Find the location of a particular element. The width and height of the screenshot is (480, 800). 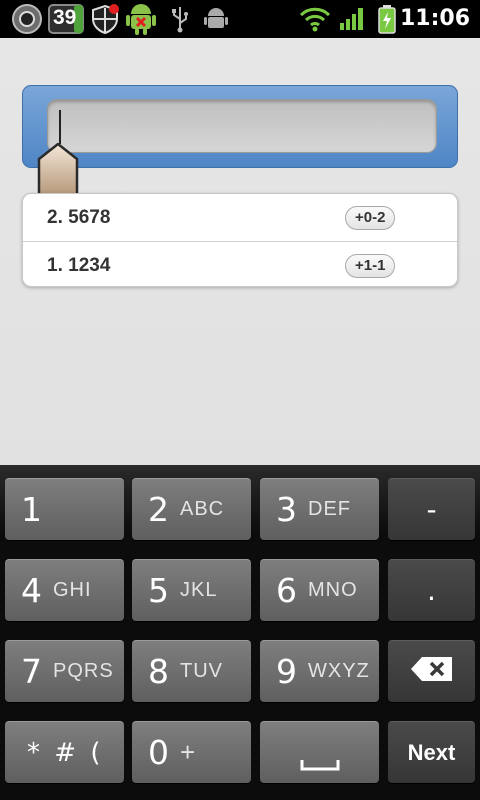

key-4: 4 GHI is located at coordinates (64, 590).